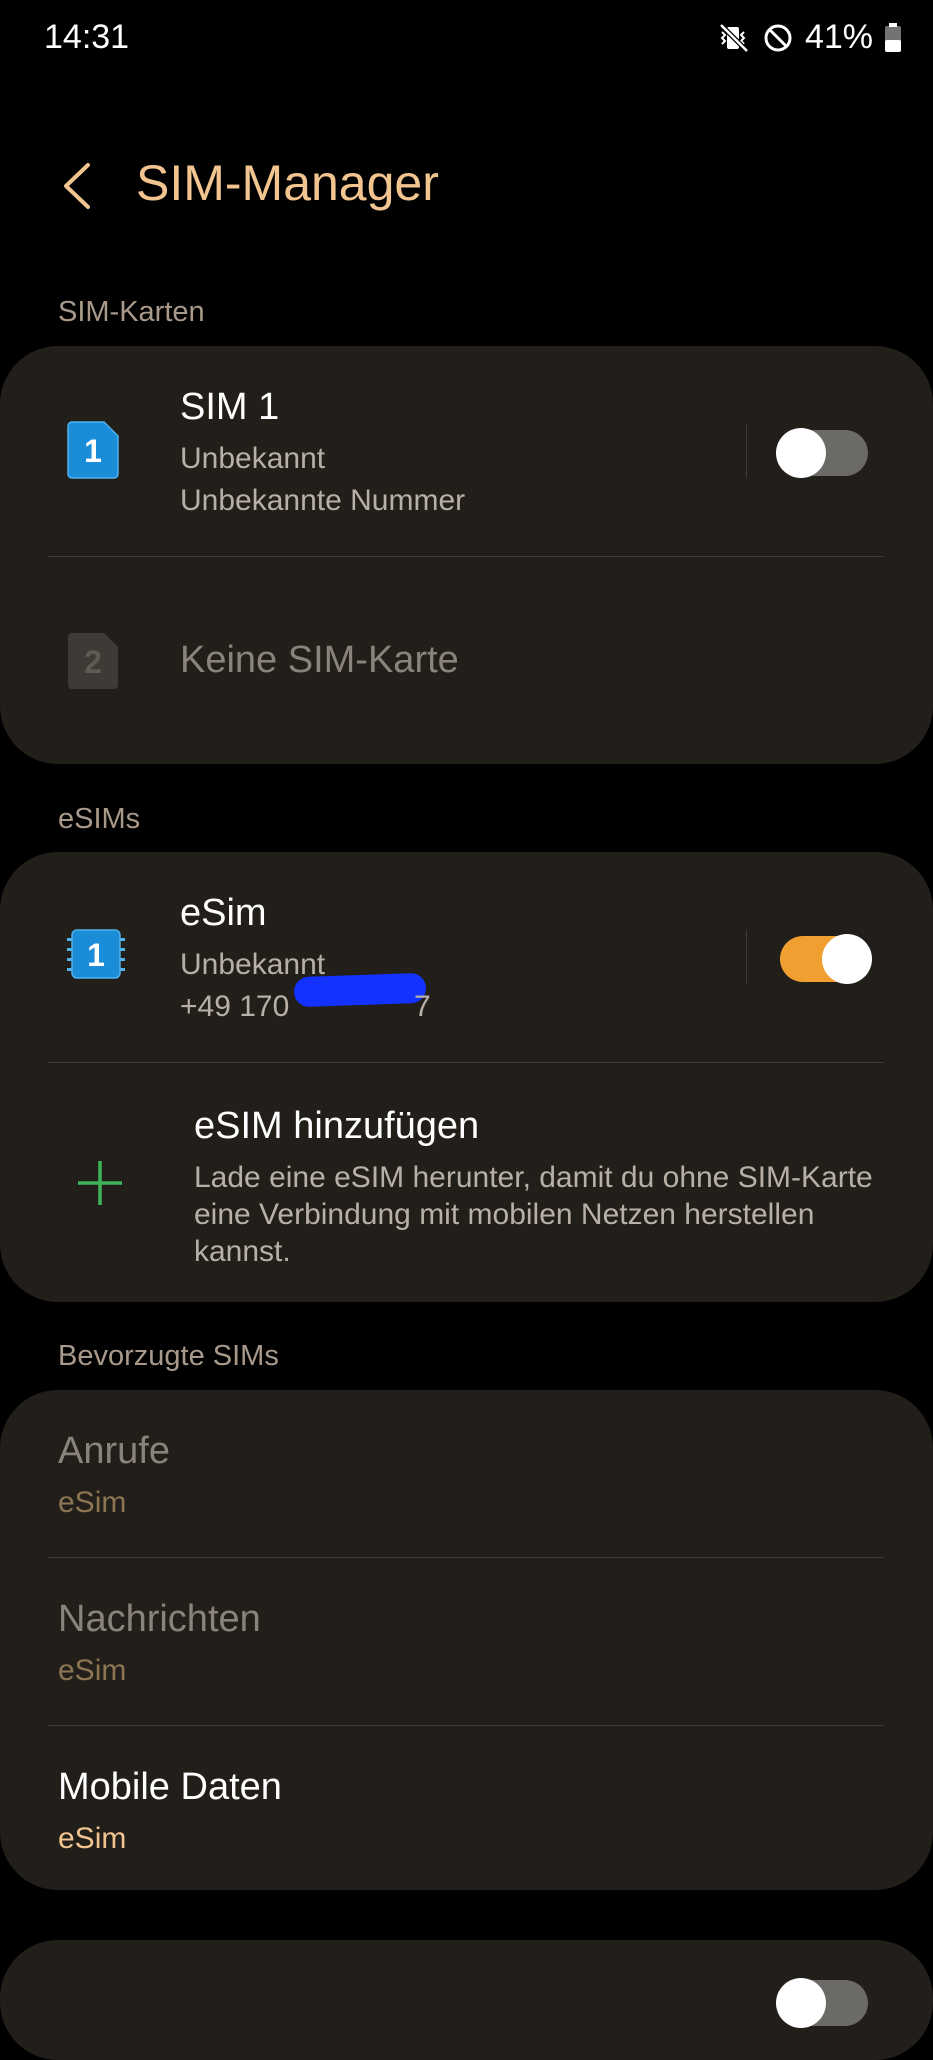 Image resolution: width=933 pixels, height=2060 pixels. Describe the element at coordinates (131, 312) in the screenshot. I see `section-label-sim-cards: SIM-Karten` at that location.